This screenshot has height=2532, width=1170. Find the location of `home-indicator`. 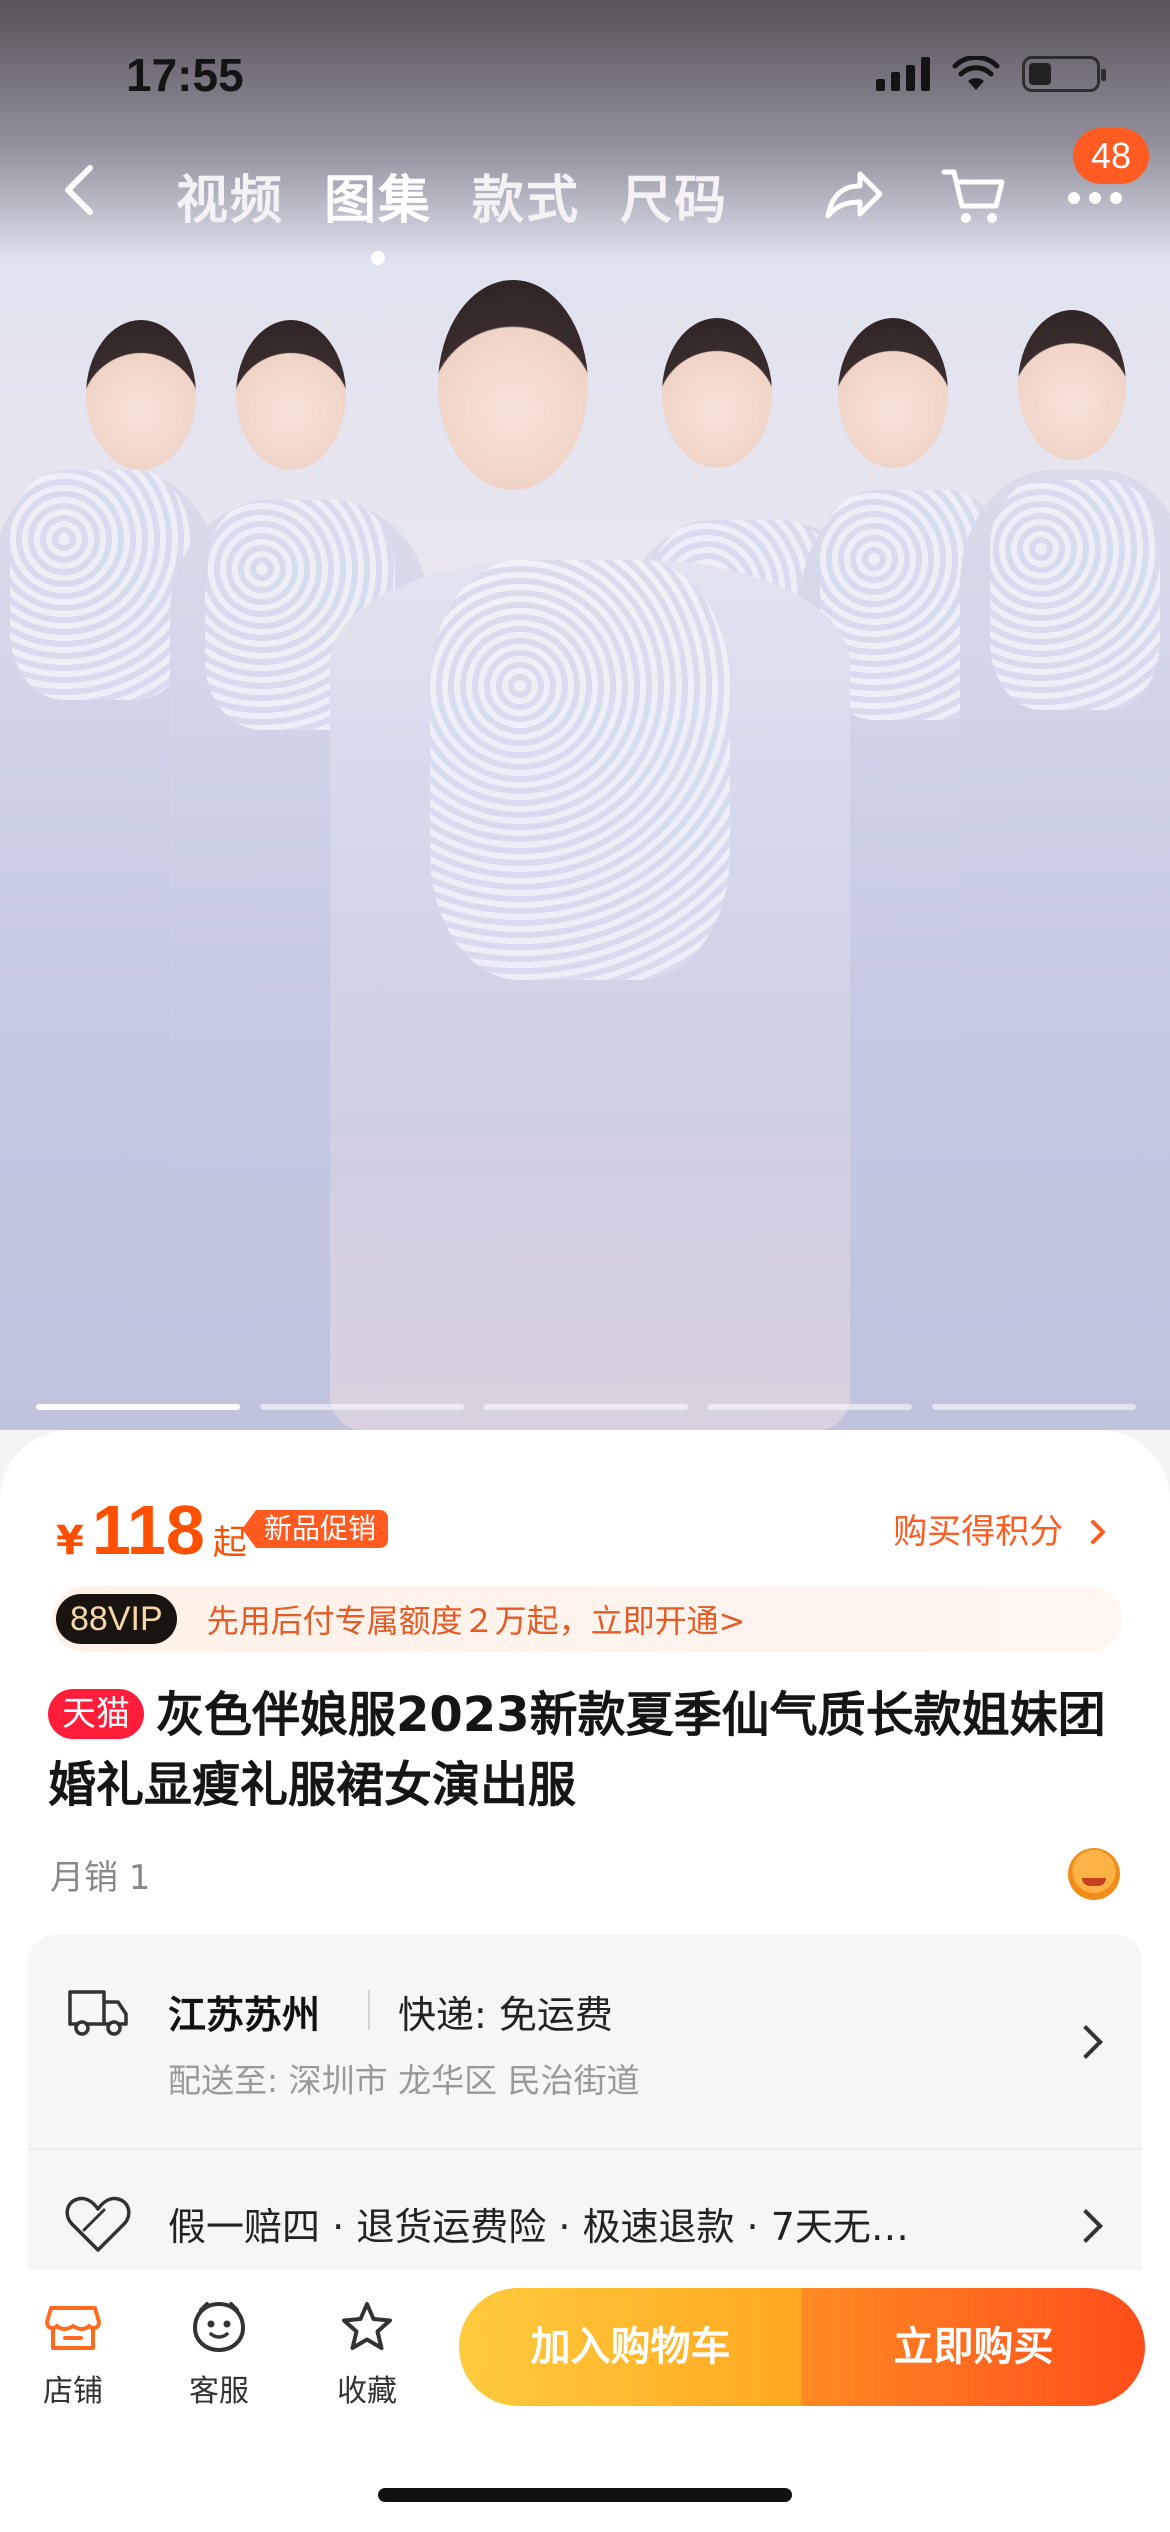

home-indicator is located at coordinates (585, 2495).